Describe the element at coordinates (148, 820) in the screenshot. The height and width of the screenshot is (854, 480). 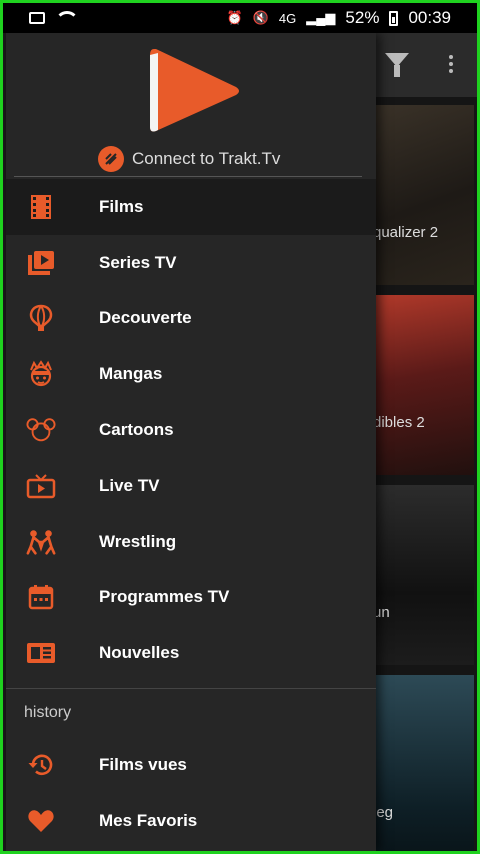
I see `menu-item-label: Mes Favoris` at that location.